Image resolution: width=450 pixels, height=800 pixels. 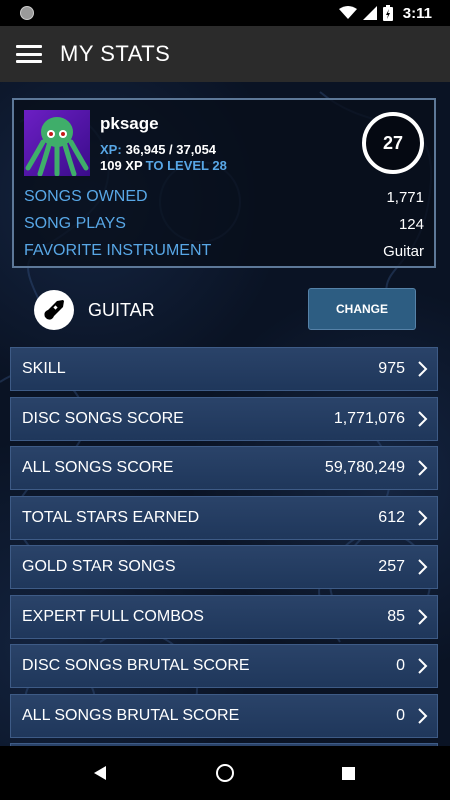 What do you see at coordinates (118, 250) in the screenshot?
I see `stat-label: FAVORITE INSTRUMENT` at bounding box center [118, 250].